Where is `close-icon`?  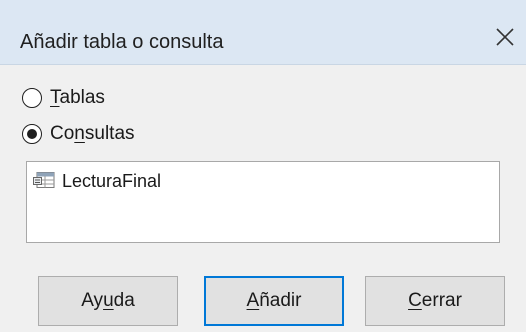
close-icon is located at coordinates (505, 37).